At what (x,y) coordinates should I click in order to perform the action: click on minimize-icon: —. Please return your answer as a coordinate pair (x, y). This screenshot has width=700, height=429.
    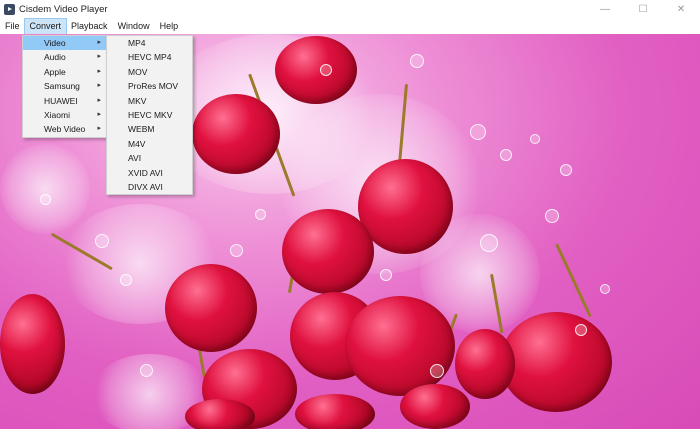
    Looking at the image, I should click on (605, 9).